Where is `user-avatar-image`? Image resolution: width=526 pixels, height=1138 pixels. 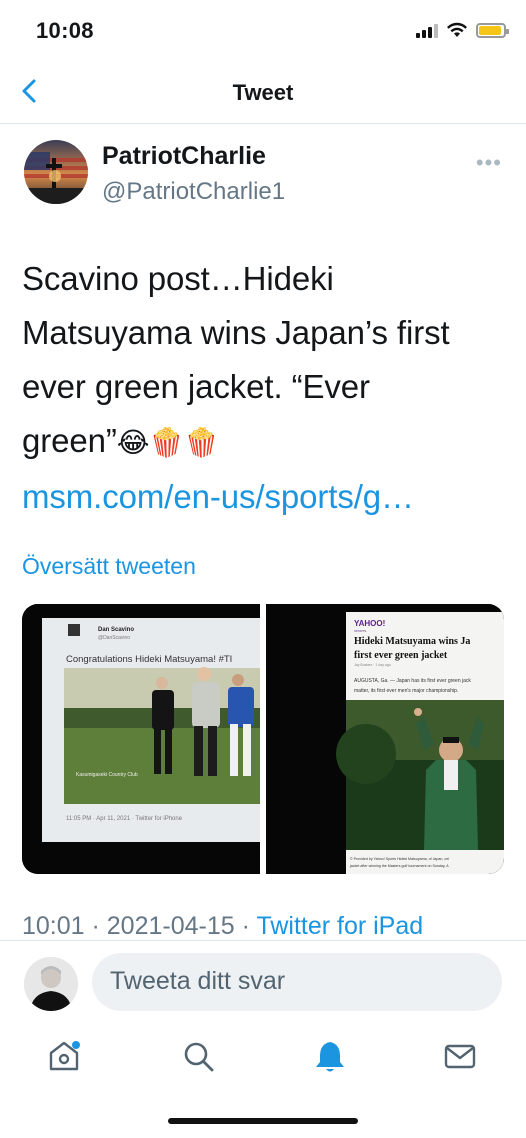 user-avatar-image is located at coordinates (51, 984).